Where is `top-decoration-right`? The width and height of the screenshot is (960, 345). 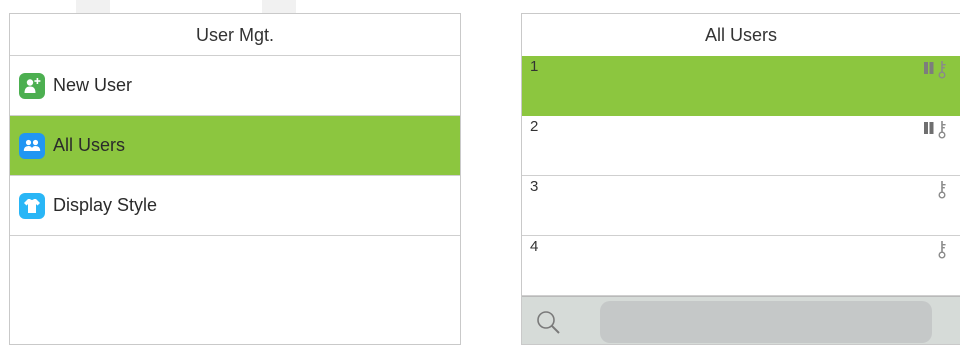
top-decoration-right is located at coordinates (279, 7).